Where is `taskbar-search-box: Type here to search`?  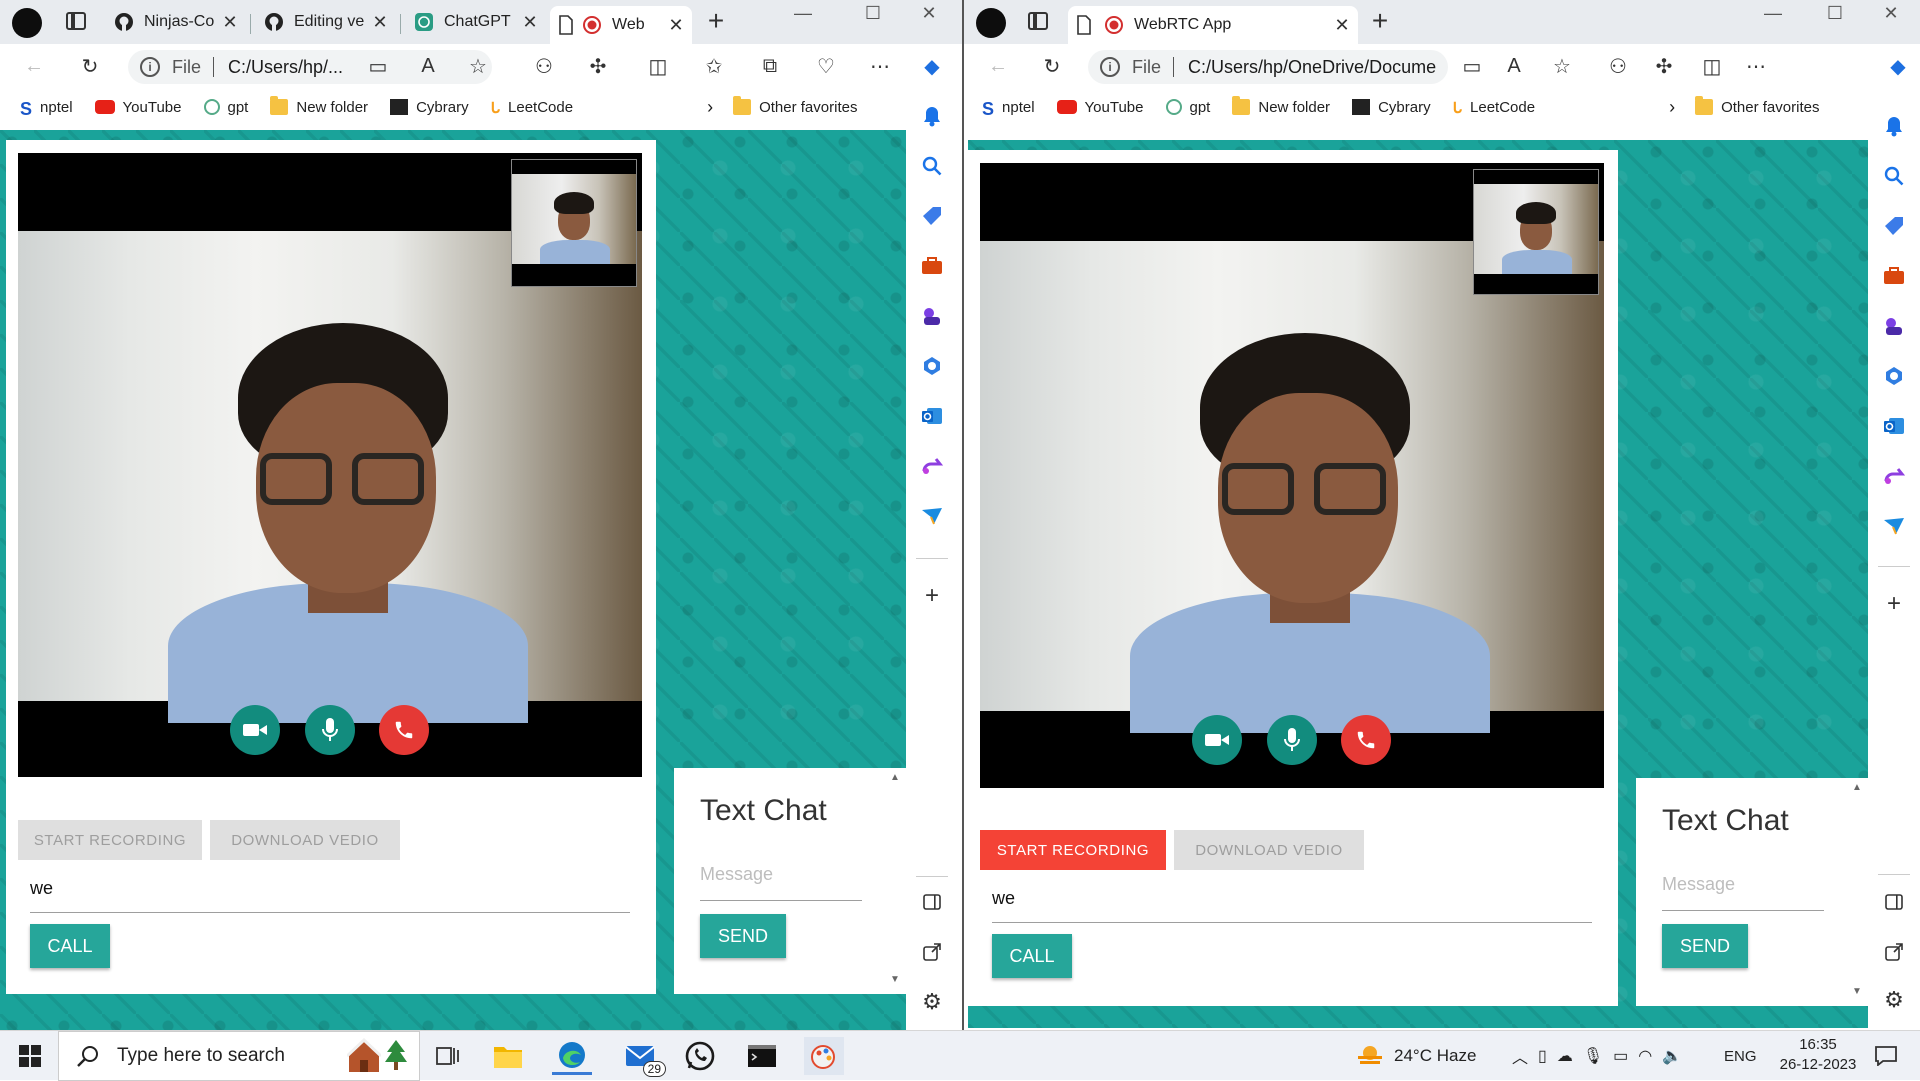
taskbar-search-box: Type here to search is located at coordinates (239, 1056).